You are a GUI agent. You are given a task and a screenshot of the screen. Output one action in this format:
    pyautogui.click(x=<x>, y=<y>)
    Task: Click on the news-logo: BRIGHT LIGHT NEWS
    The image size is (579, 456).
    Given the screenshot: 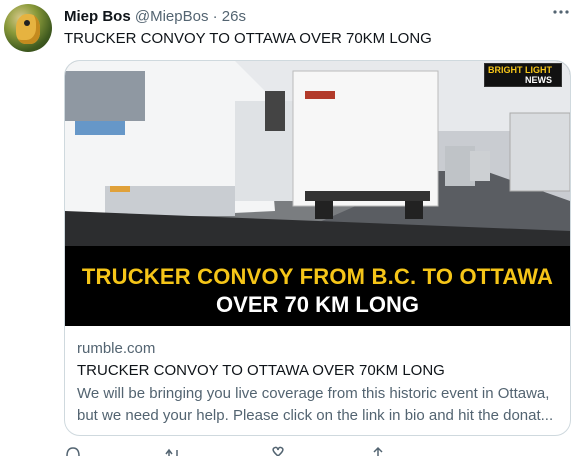 What is the action you would take?
    pyautogui.click(x=523, y=75)
    